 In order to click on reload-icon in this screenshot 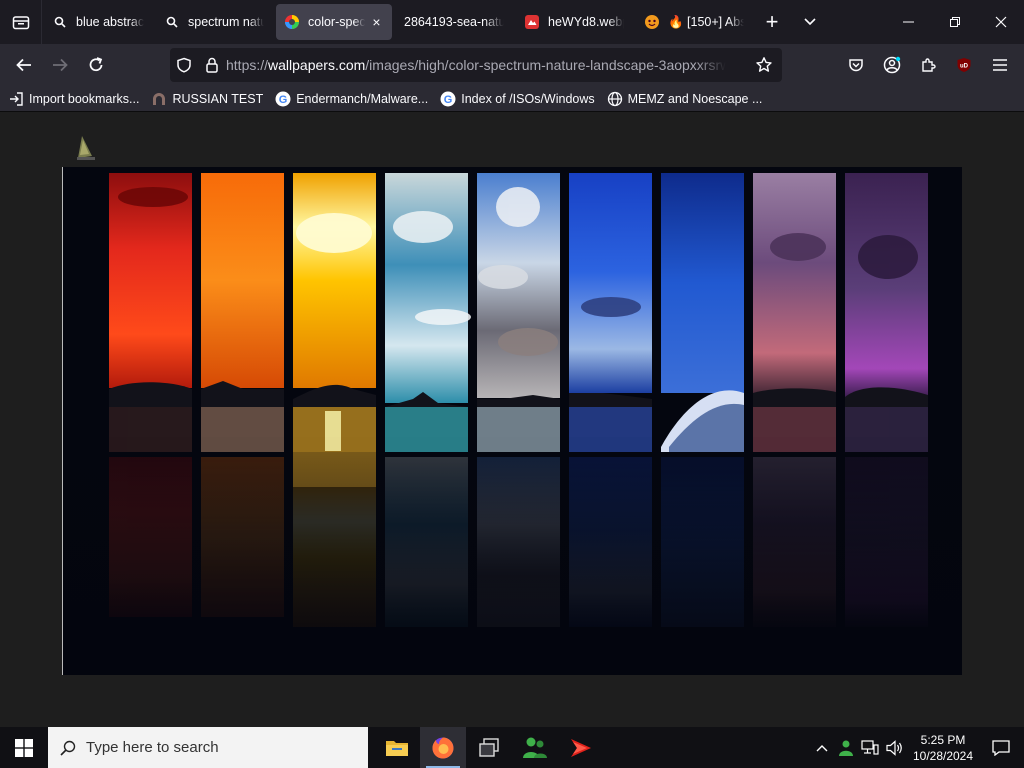, I will do `click(96, 64)`.